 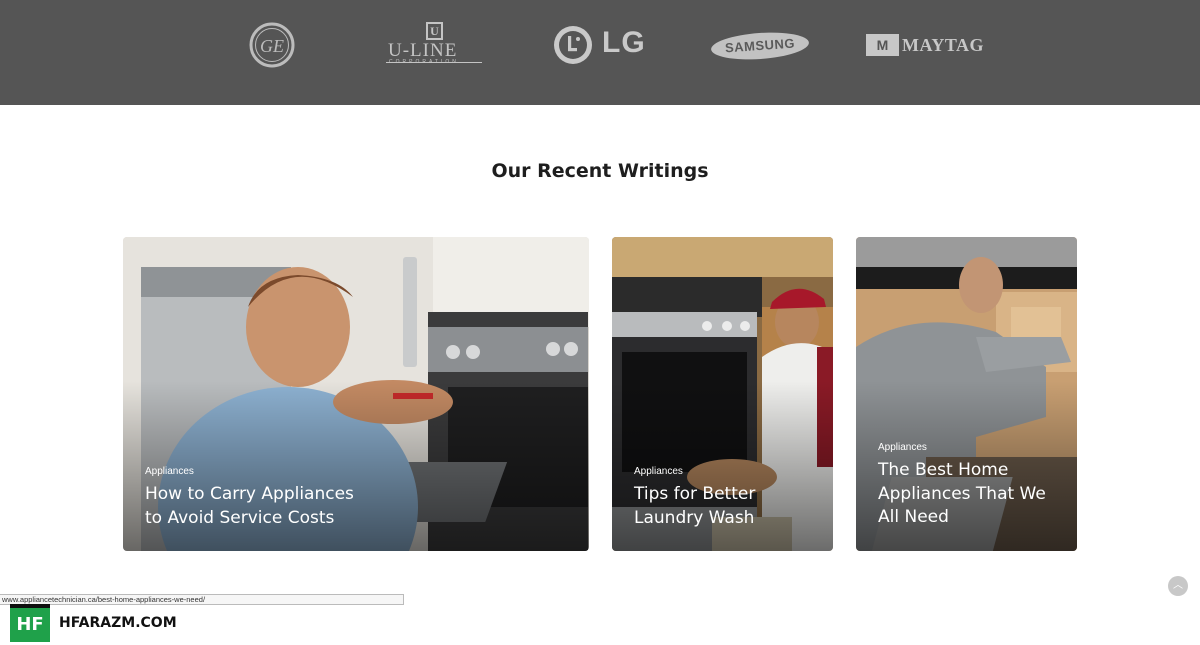 I want to click on post-title-line: Tips for Better, so click(x=695, y=494).